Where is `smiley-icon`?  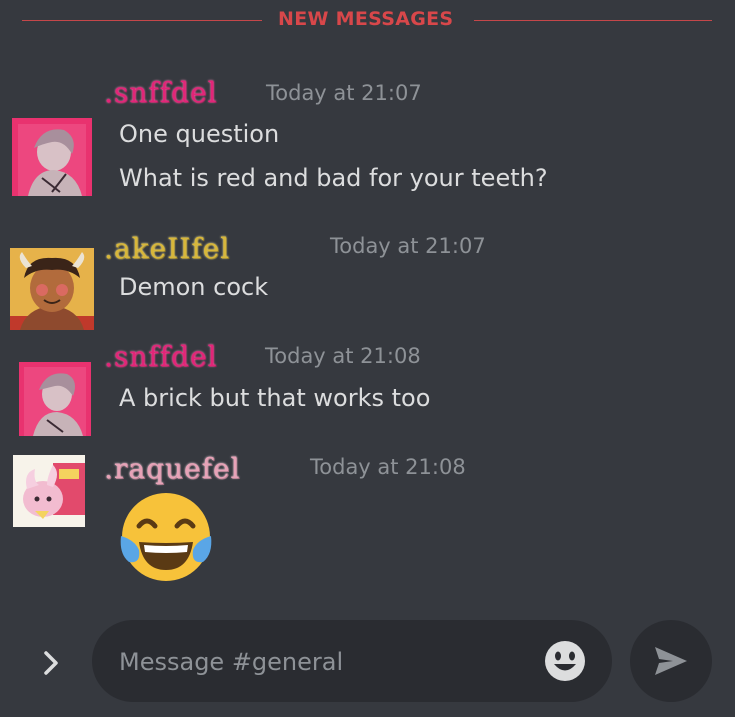
smiley-icon is located at coordinates (565, 661).